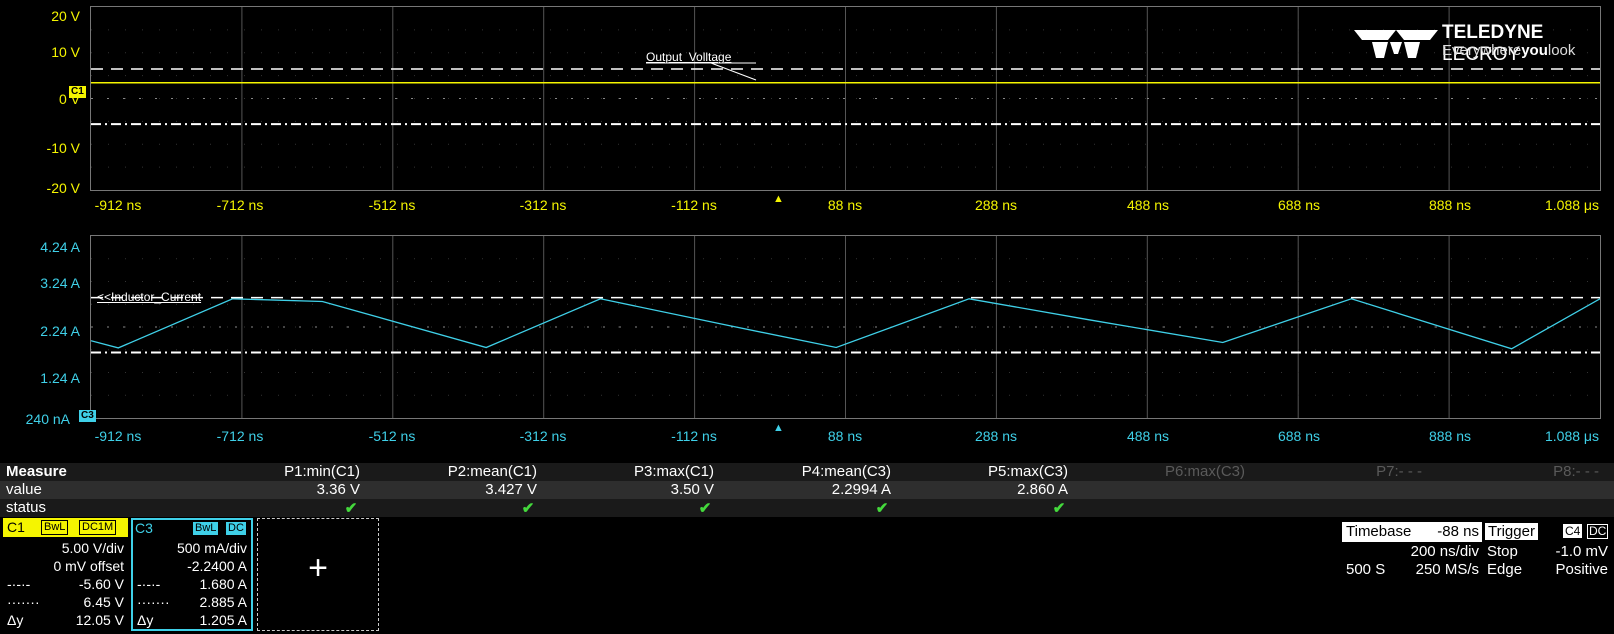 The height and width of the screenshot is (634, 1614). What do you see at coordinates (60, 283) in the screenshot?
I see `c3-ylabel-1: 3.24 A` at bounding box center [60, 283].